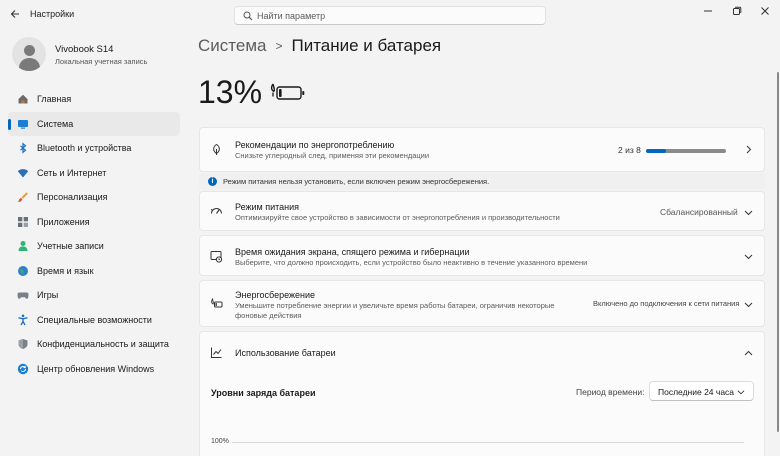 This screenshot has height=456, width=780. Describe the element at coordinates (216, 149) in the screenshot. I see `leaf-icon` at that location.